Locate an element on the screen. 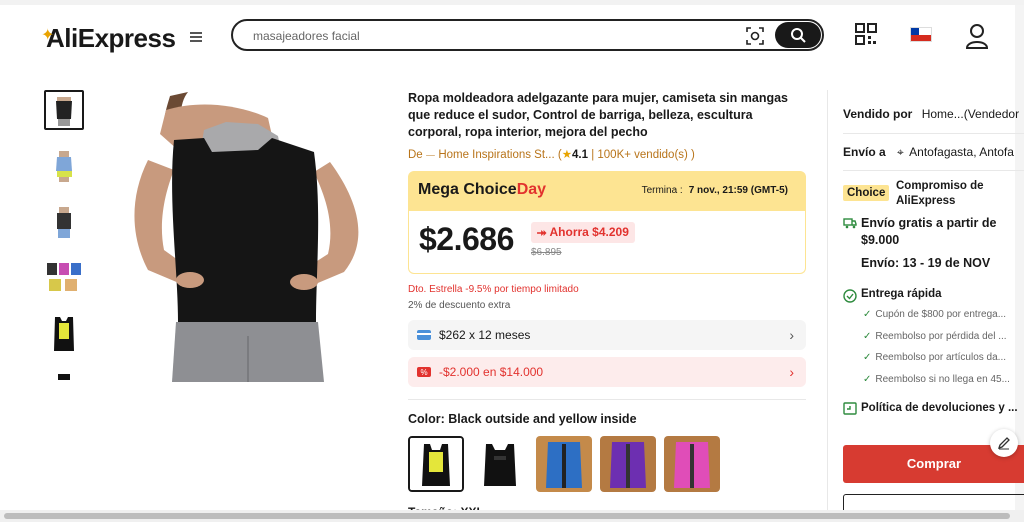 The width and height of the screenshot is (1024, 522). swatch-pink is located at coordinates (692, 464).